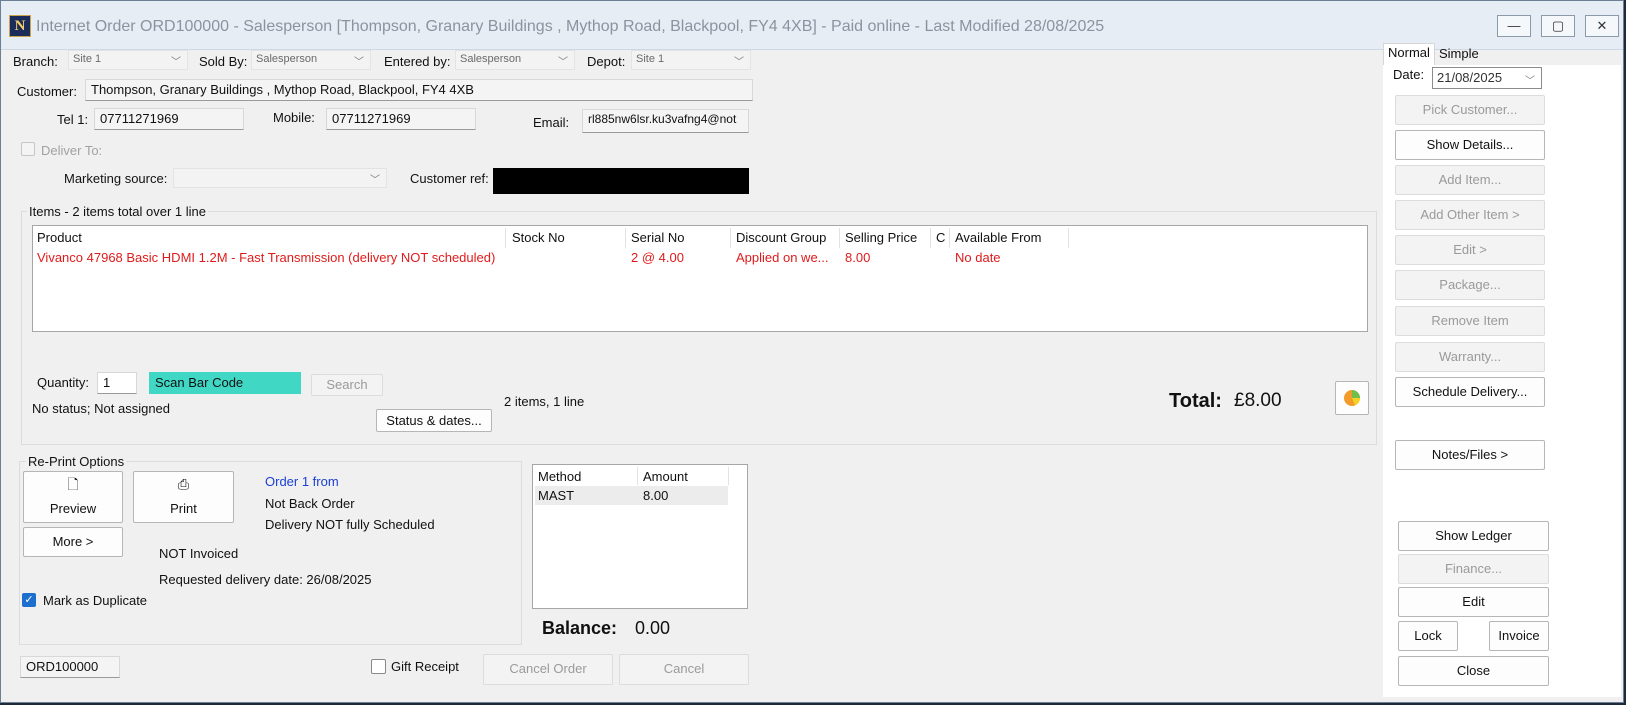 This screenshot has height=705, width=1626. Describe the element at coordinates (73, 542) in the screenshot. I see `more-button: More >` at that location.